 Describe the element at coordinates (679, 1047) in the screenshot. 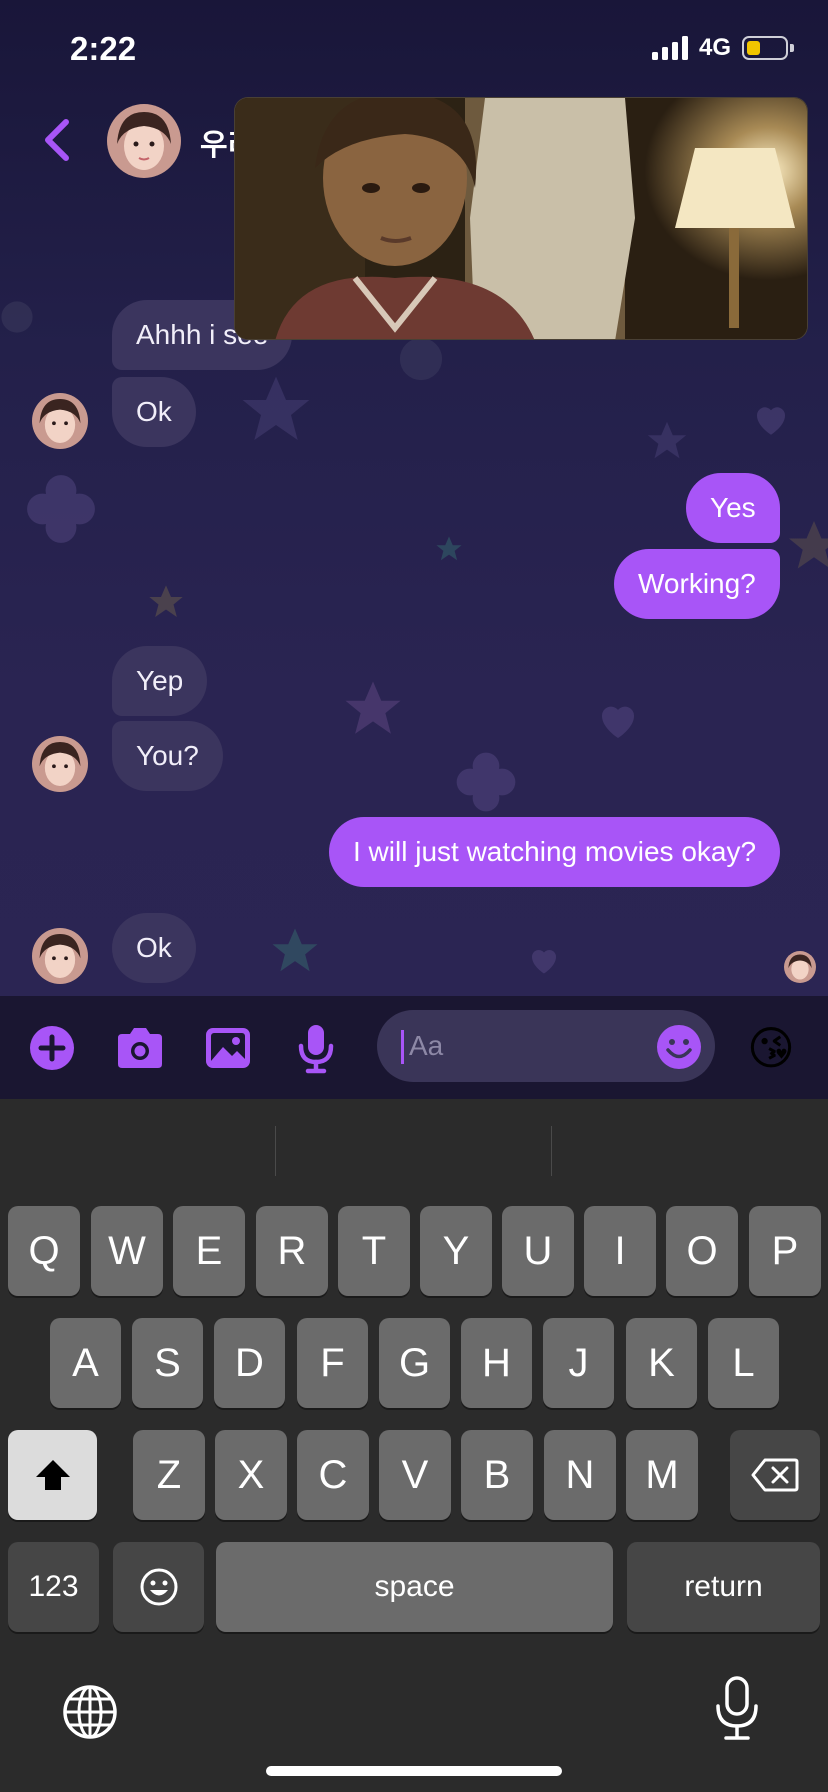

I see `smile-icon` at that location.